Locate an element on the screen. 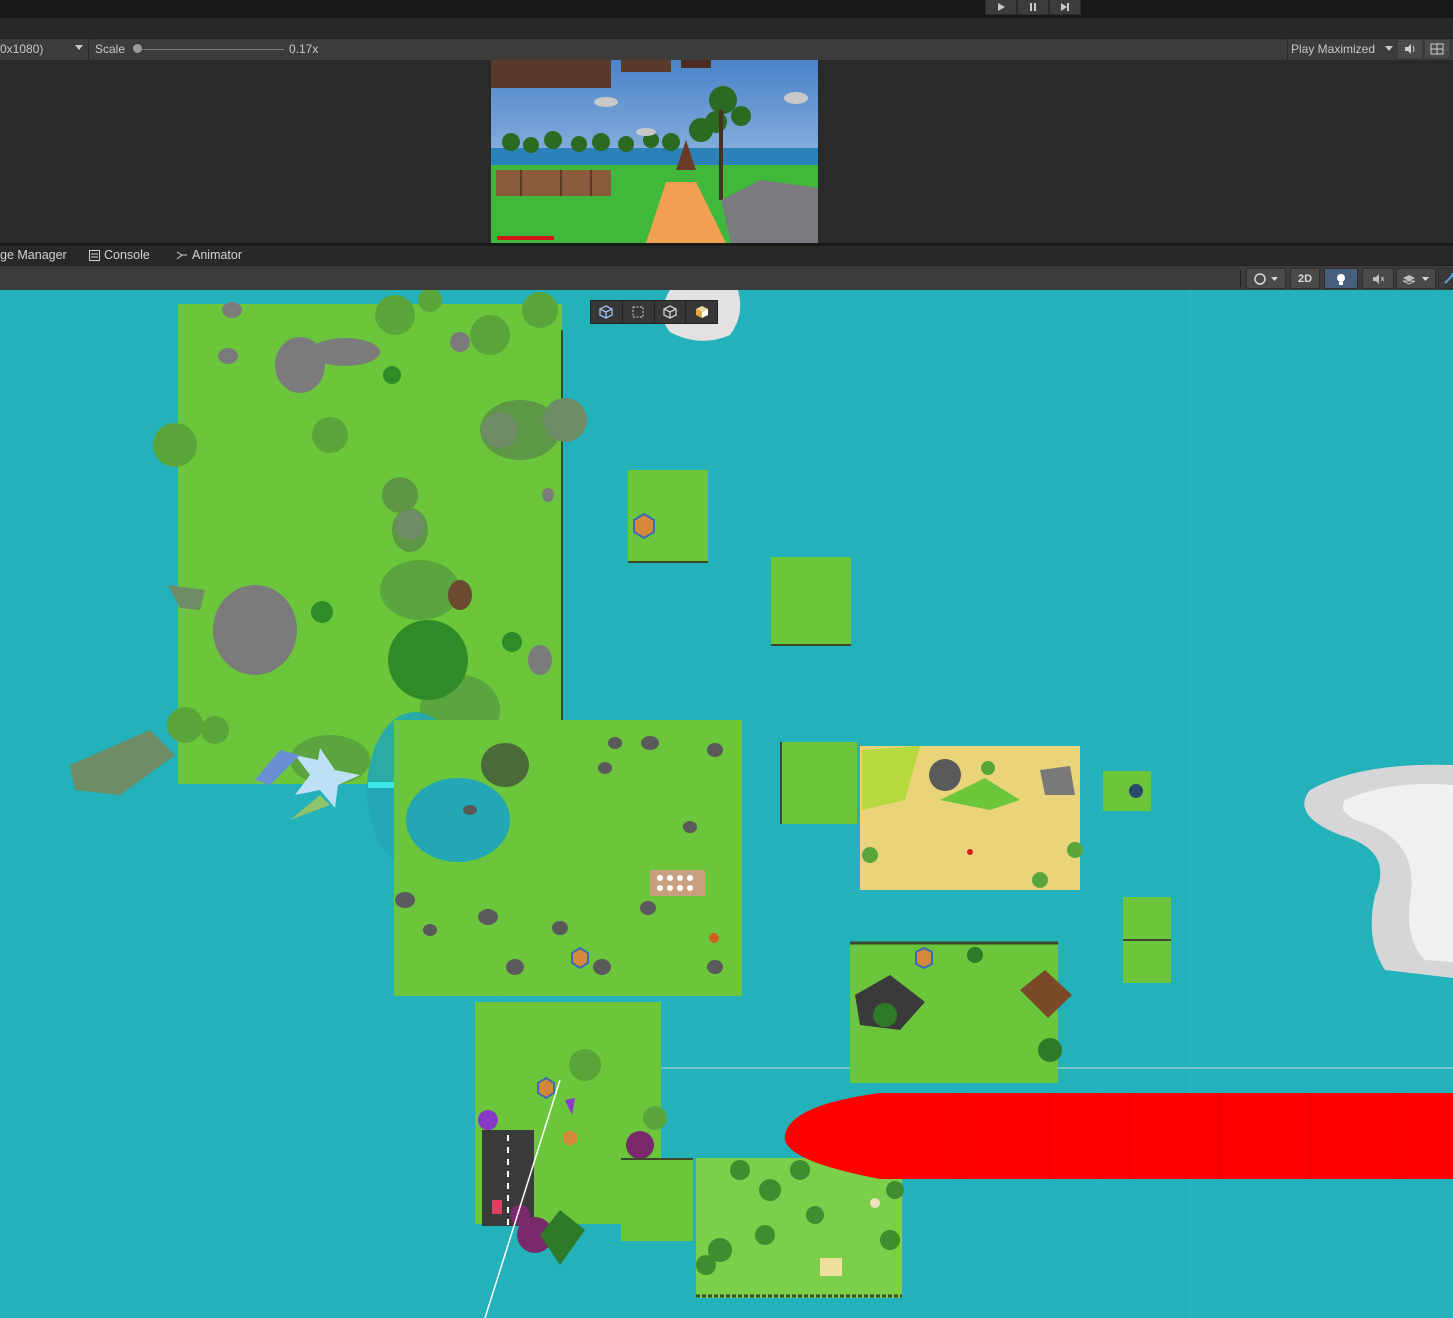  mute-audio-button is located at coordinates (1410, 49).